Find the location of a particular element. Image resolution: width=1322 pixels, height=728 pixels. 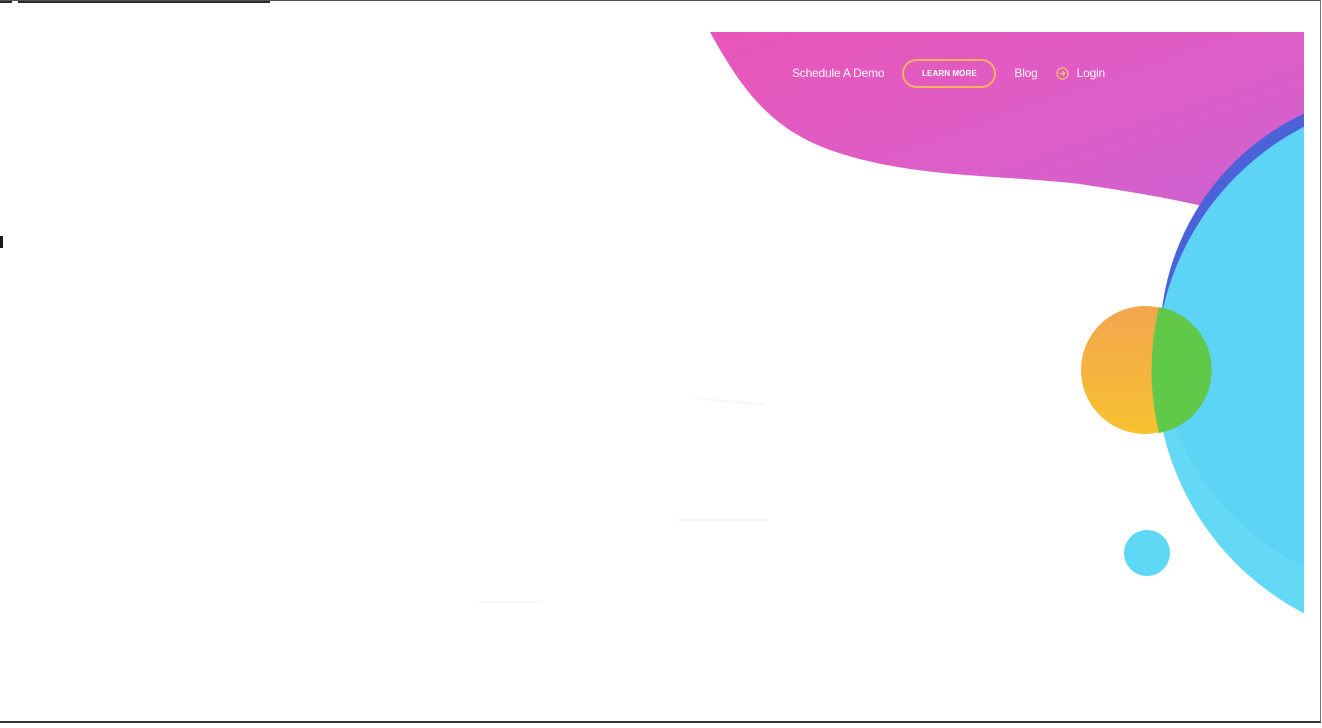

faint-artifacts is located at coordinates (623, 500).